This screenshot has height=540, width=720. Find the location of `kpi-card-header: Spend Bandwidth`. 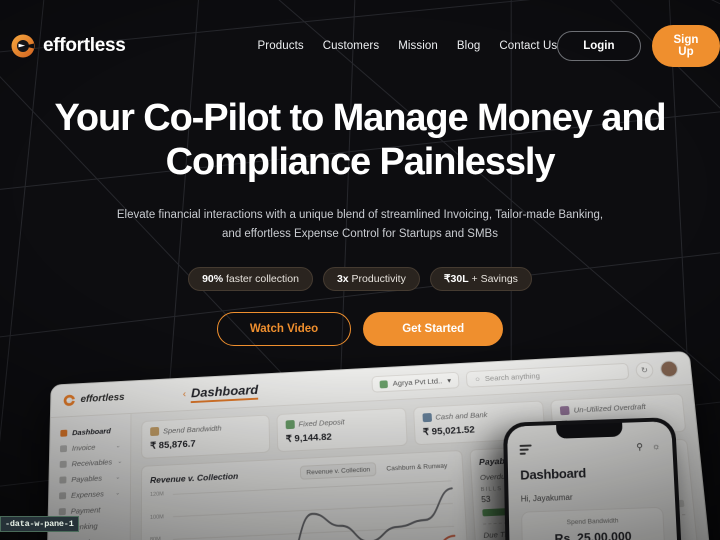

kpi-card-header: Spend Bandwidth is located at coordinates (205, 429).